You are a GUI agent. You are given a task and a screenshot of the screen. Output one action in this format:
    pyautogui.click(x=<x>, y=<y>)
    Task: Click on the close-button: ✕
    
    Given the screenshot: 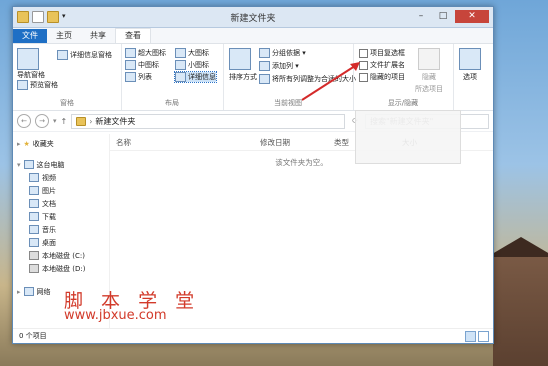 What is the action you would take?
    pyautogui.click(x=472, y=16)
    